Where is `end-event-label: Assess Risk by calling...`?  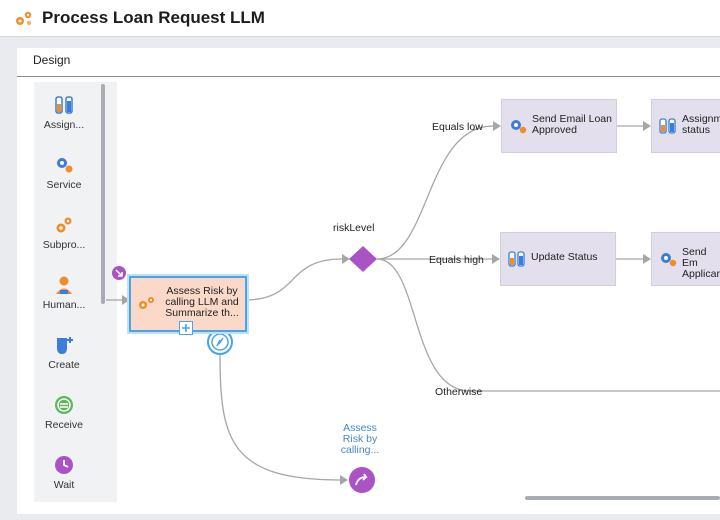 end-event-label: Assess Risk by calling... is located at coordinates (360, 439).